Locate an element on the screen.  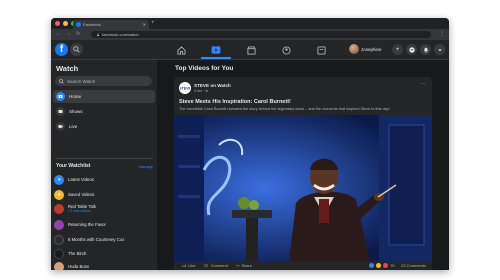
url-text: facebook.com/watch is located at coordinates (120, 34).